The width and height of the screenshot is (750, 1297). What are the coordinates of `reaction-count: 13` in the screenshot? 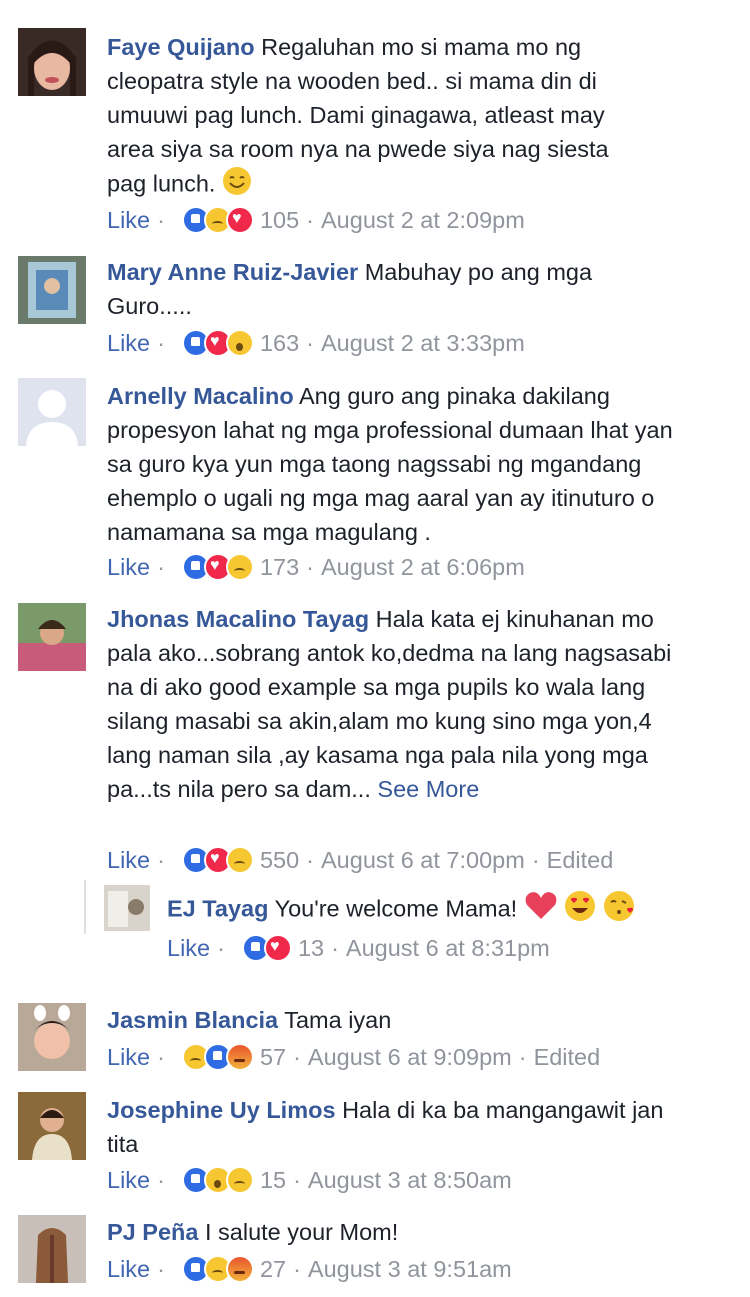 It's located at (311, 948).